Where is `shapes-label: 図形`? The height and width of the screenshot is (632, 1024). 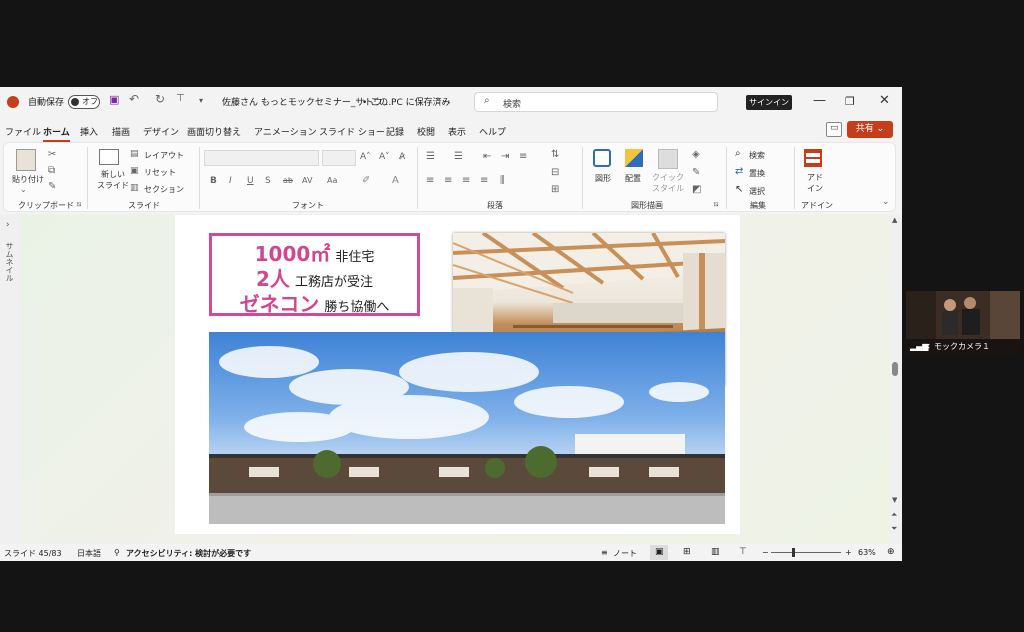
shapes-label: 図形 is located at coordinates (603, 178).